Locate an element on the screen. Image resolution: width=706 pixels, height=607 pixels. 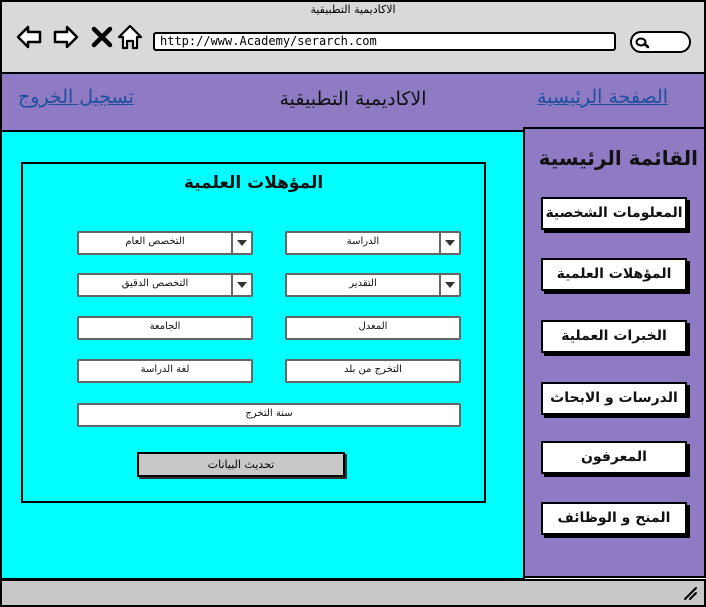
general-major-select: التخصص العام is located at coordinates (165, 243).